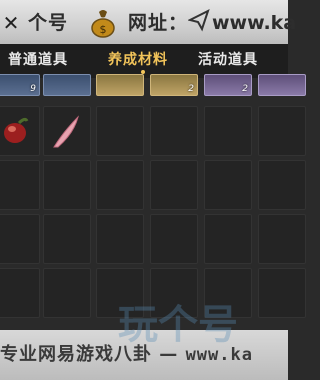  I want to click on close-button: ✕, so click(11, 23).